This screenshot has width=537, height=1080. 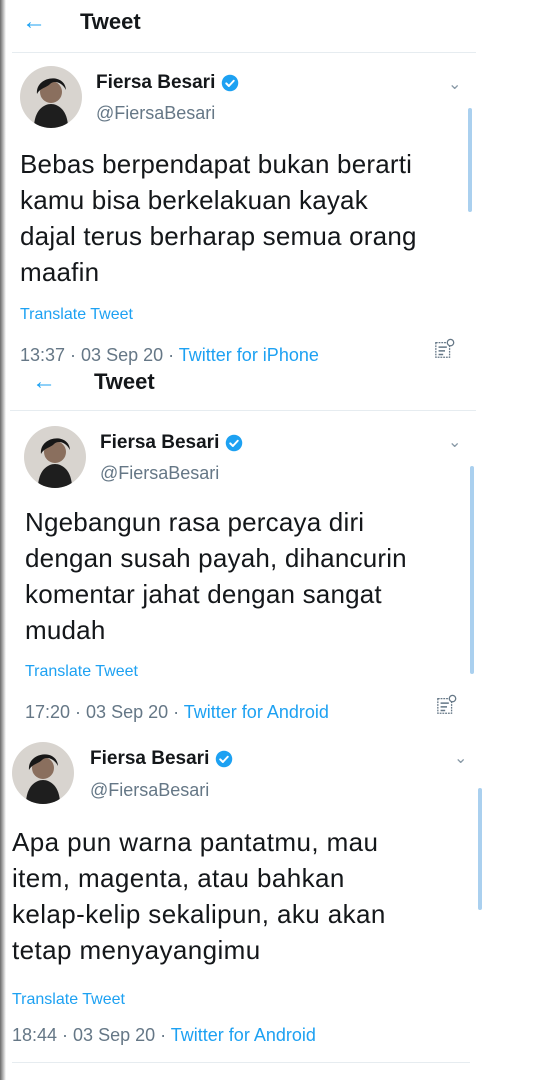 What do you see at coordinates (136, 950) in the screenshot?
I see `tweet-text-line: tetap menyayangimu` at bounding box center [136, 950].